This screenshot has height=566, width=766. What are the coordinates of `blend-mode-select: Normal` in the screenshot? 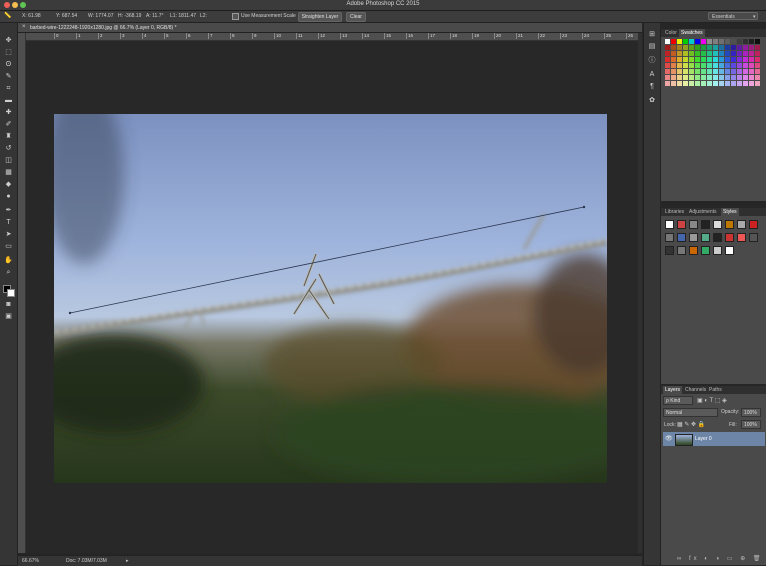 It's located at (690, 412).